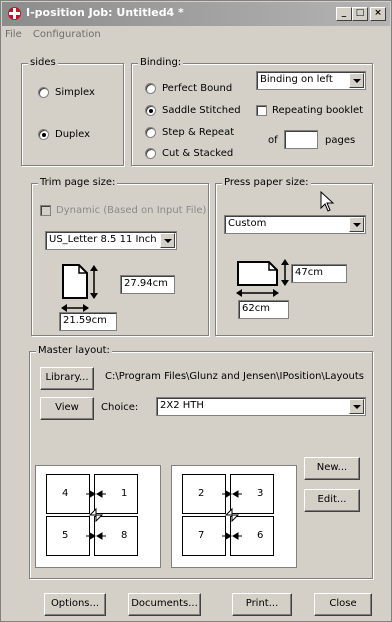 Image resolution: width=392 pixels, height=622 pixels. Describe the element at coordinates (198, 132) in the screenshot. I see `step-repeat-label: Step & Repeat` at that location.